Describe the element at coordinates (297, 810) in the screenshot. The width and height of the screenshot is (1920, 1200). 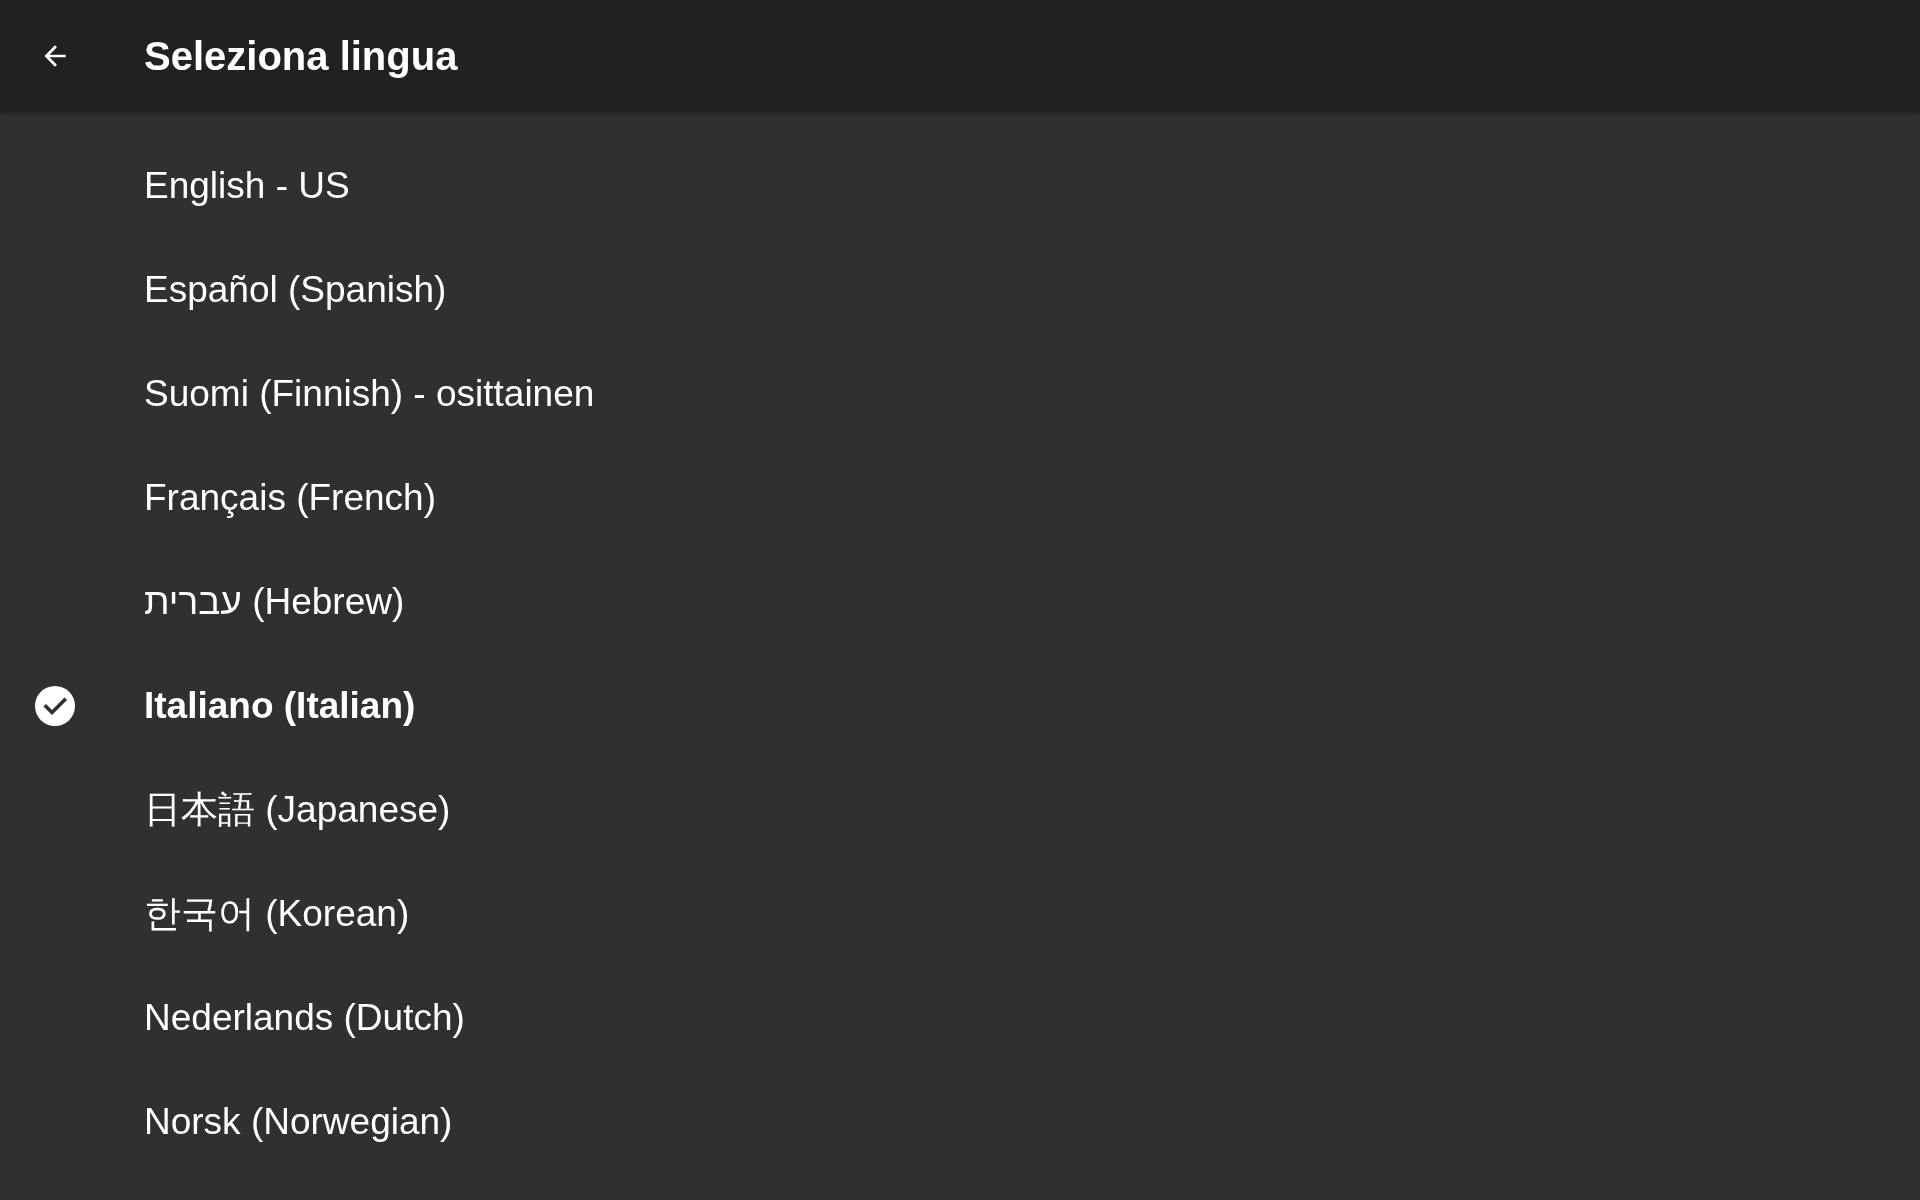
I see `language-option: 日本語 (Japanese)` at that location.